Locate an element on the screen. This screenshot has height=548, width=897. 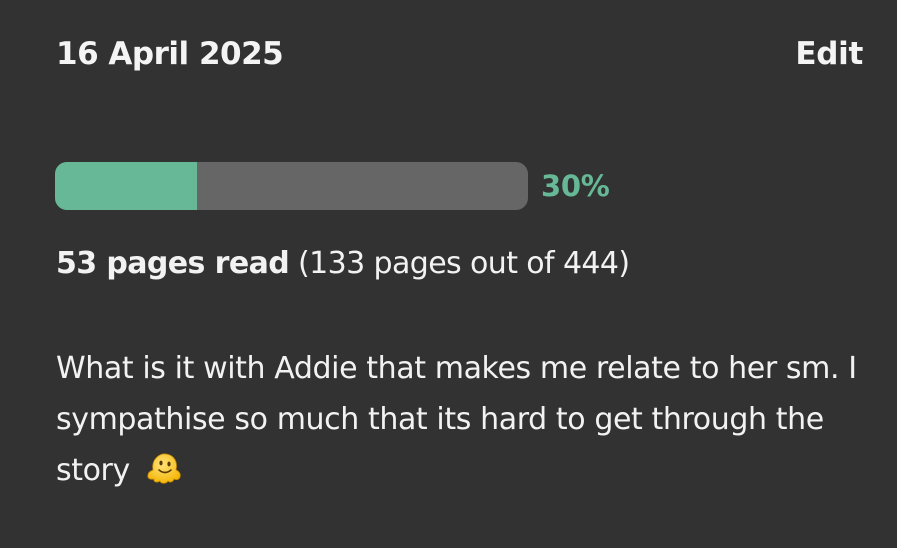
progress-row: 30% is located at coordinates (332, 186).